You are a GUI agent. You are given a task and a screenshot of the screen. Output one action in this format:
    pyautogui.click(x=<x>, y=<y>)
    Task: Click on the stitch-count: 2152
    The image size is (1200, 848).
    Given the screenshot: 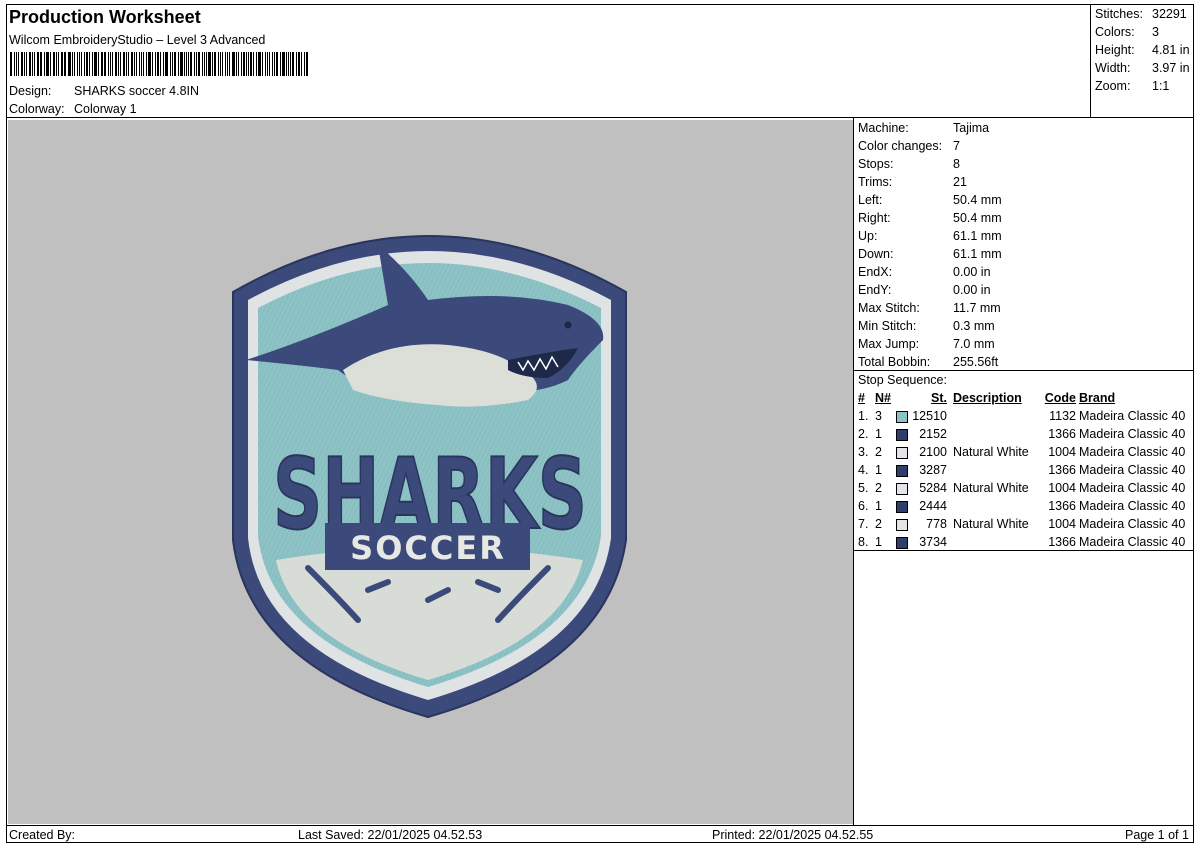 What is the action you would take?
    pyautogui.click(x=933, y=434)
    